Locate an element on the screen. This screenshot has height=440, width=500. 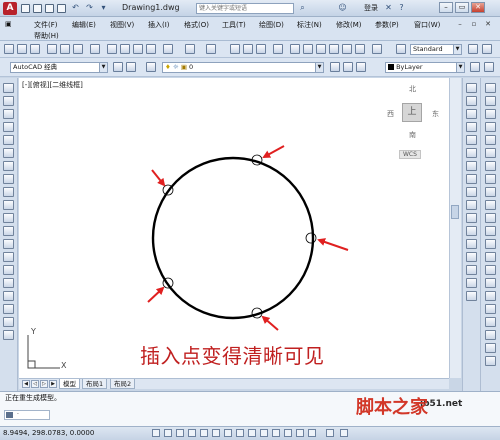
annotation-caption: 插入点变得清晰可见 is located at coordinates (232, 356).